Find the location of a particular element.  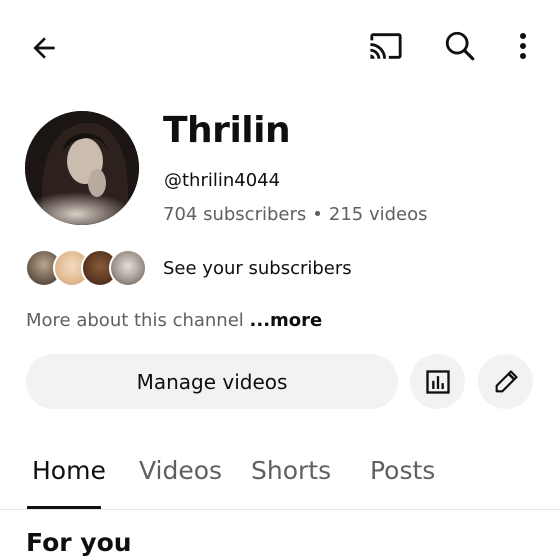

video-count: 215 videos is located at coordinates (378, 214).